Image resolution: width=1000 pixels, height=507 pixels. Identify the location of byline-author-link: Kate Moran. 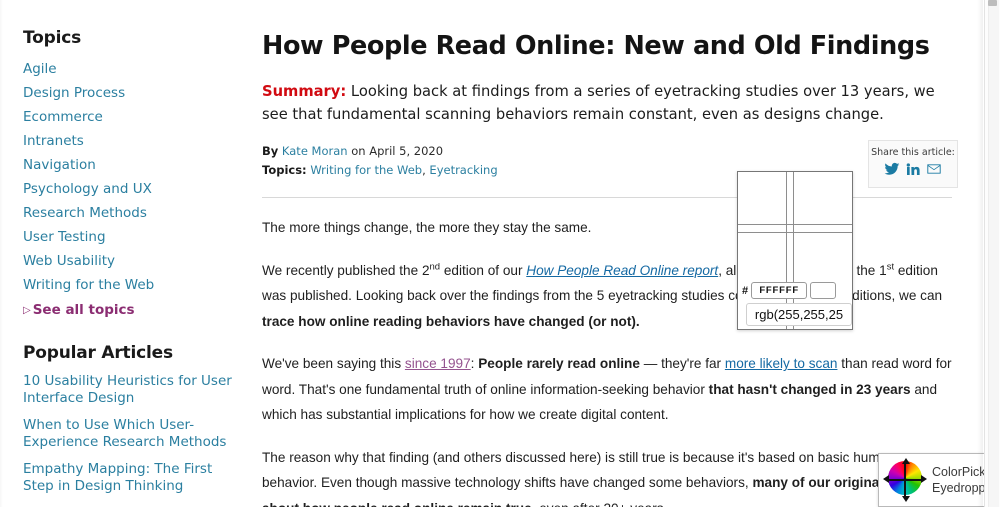
(315, 151).